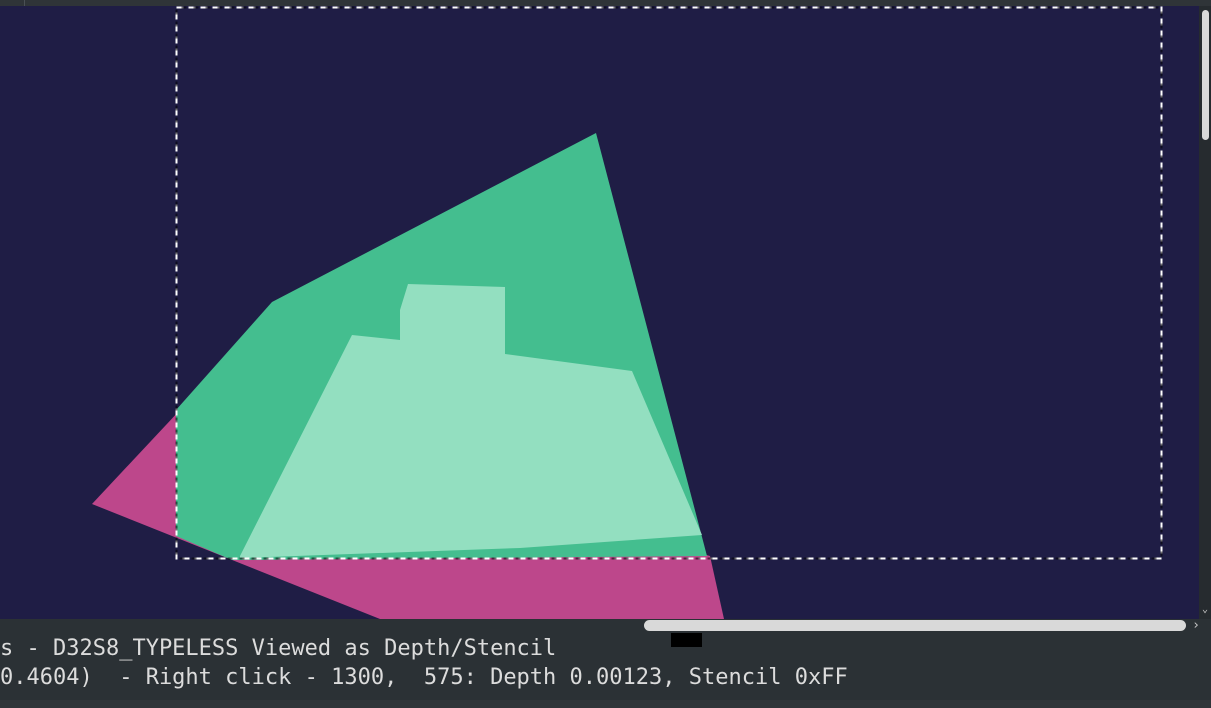  What do you see at coordinates (605, 626) in the screenshot?
I see `horizontal-scrollbar: ›` at bounding box center [605, 626].